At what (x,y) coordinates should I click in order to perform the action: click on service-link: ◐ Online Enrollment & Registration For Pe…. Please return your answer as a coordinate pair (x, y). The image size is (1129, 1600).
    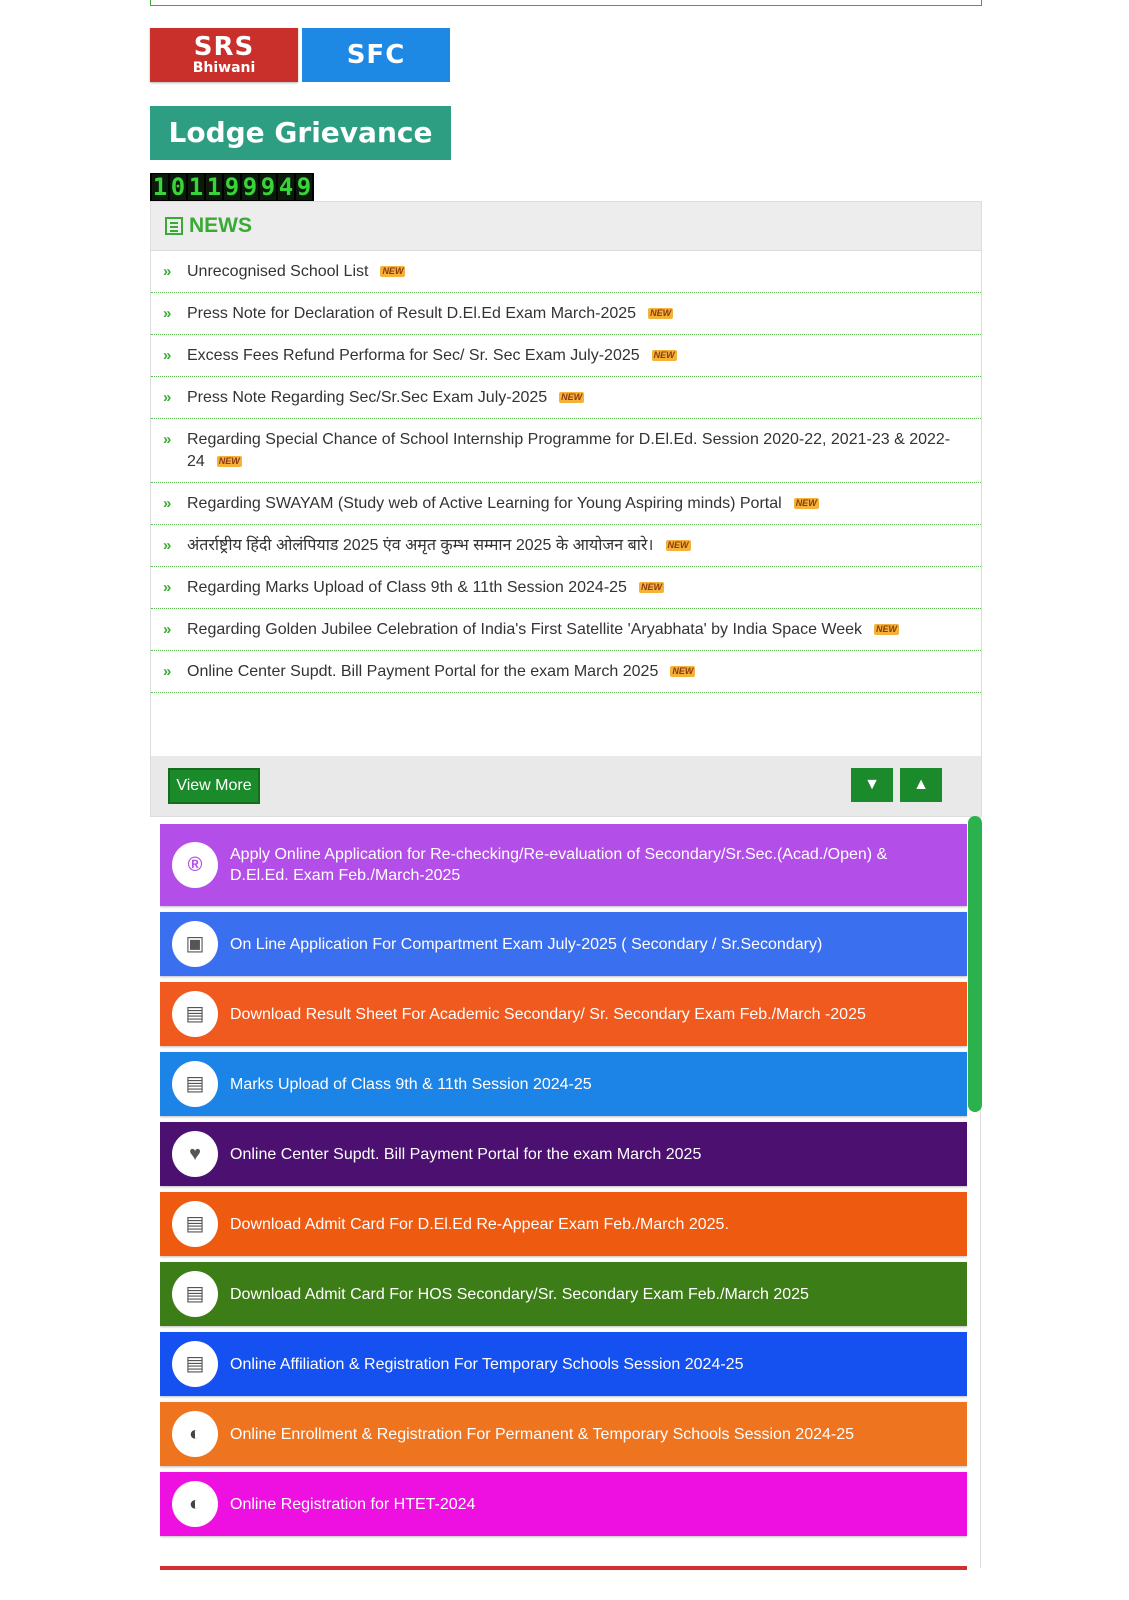
    Looking at the image, I should click on (563, 1434).